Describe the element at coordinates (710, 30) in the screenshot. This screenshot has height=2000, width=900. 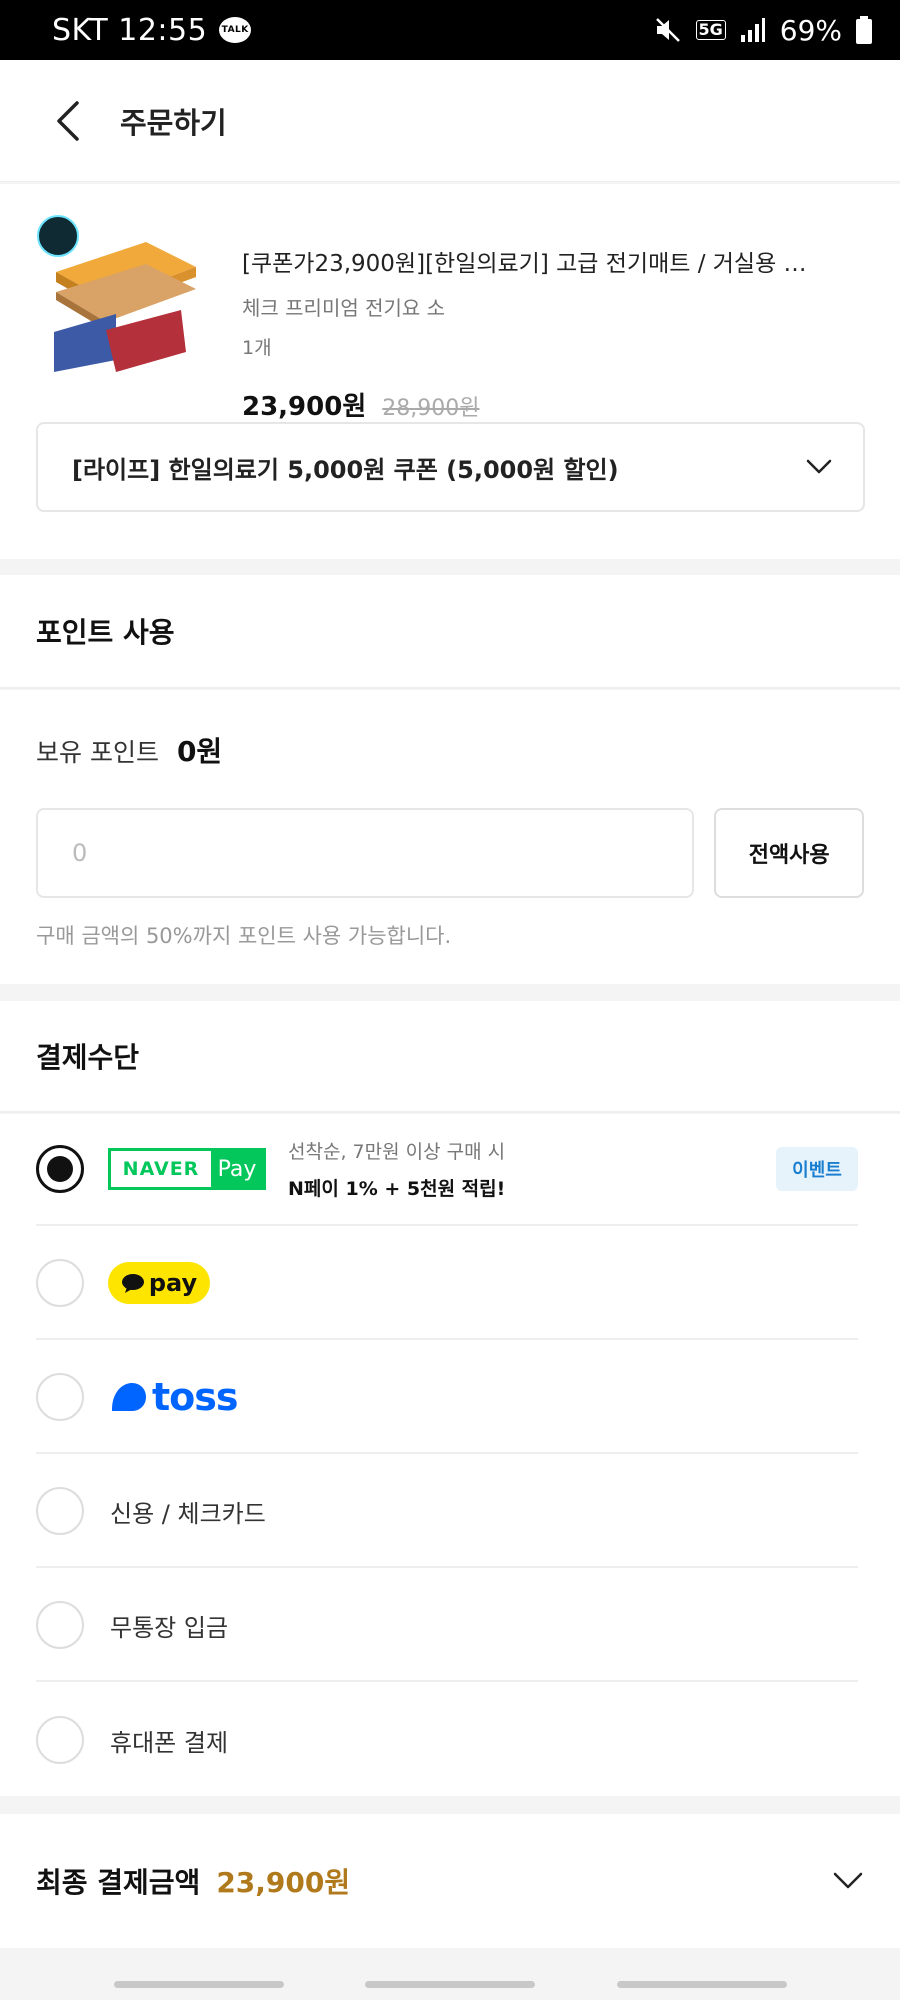
I see `network-5g-icon: 5G` at that location.